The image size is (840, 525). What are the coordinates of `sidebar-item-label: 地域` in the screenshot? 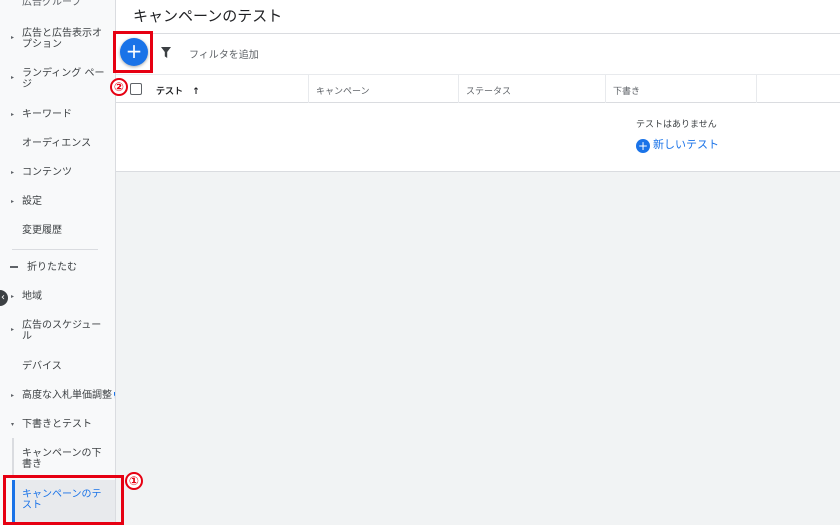 It's located at (32, 296).